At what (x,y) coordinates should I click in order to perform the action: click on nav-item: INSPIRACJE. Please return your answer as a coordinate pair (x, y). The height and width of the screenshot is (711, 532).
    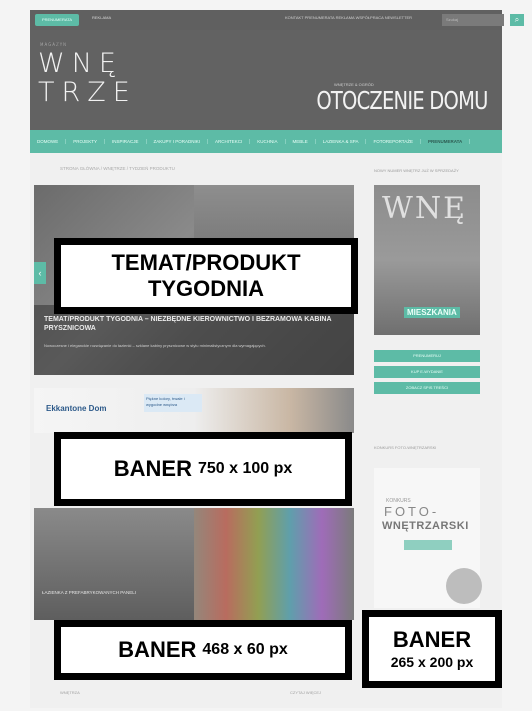
    Looking at the image, I should click on (126, 141).